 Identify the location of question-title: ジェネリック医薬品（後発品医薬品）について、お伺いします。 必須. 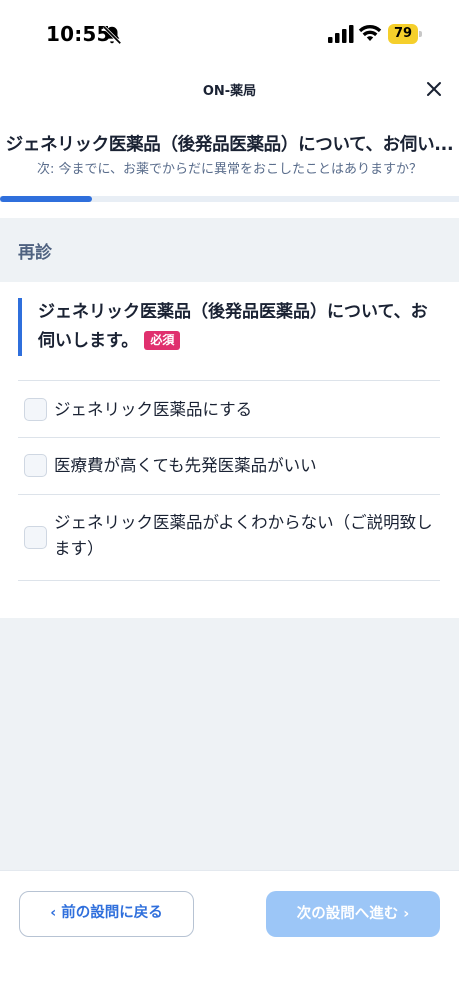
(228, 327).